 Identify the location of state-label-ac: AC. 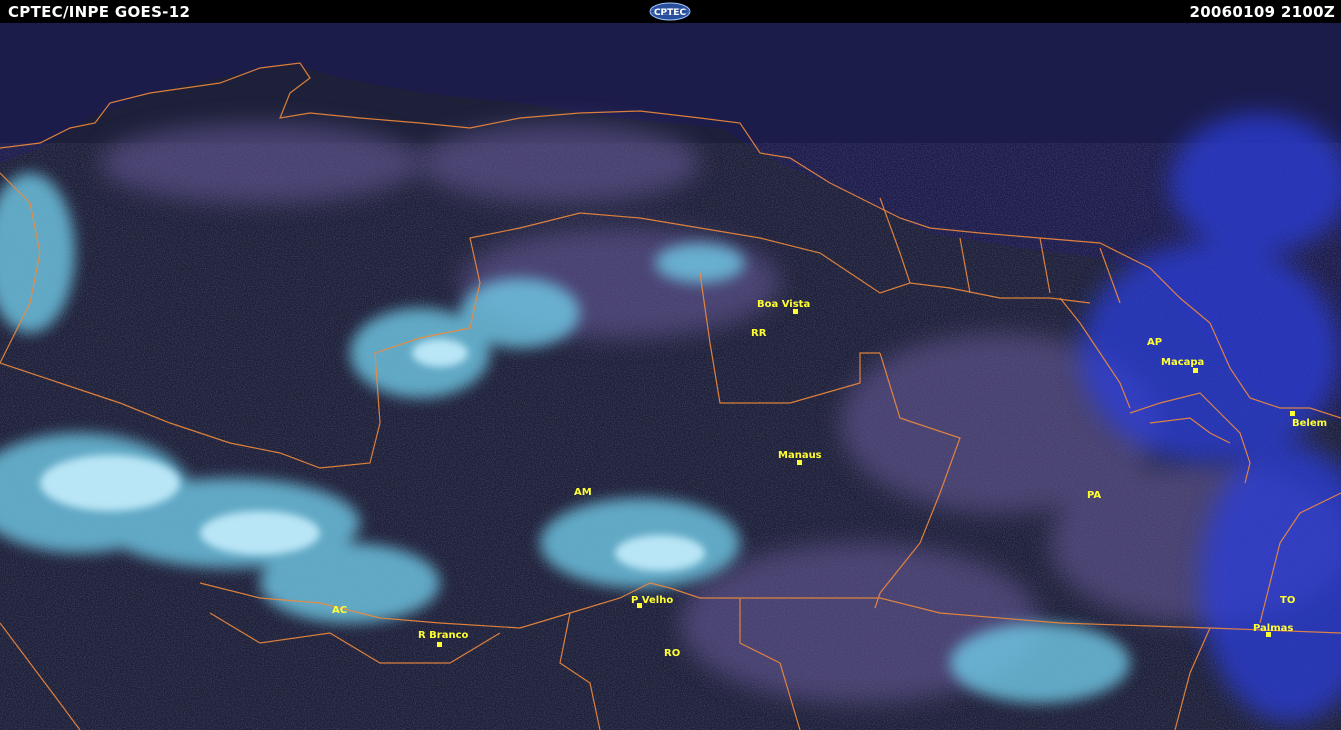
(339, 610).